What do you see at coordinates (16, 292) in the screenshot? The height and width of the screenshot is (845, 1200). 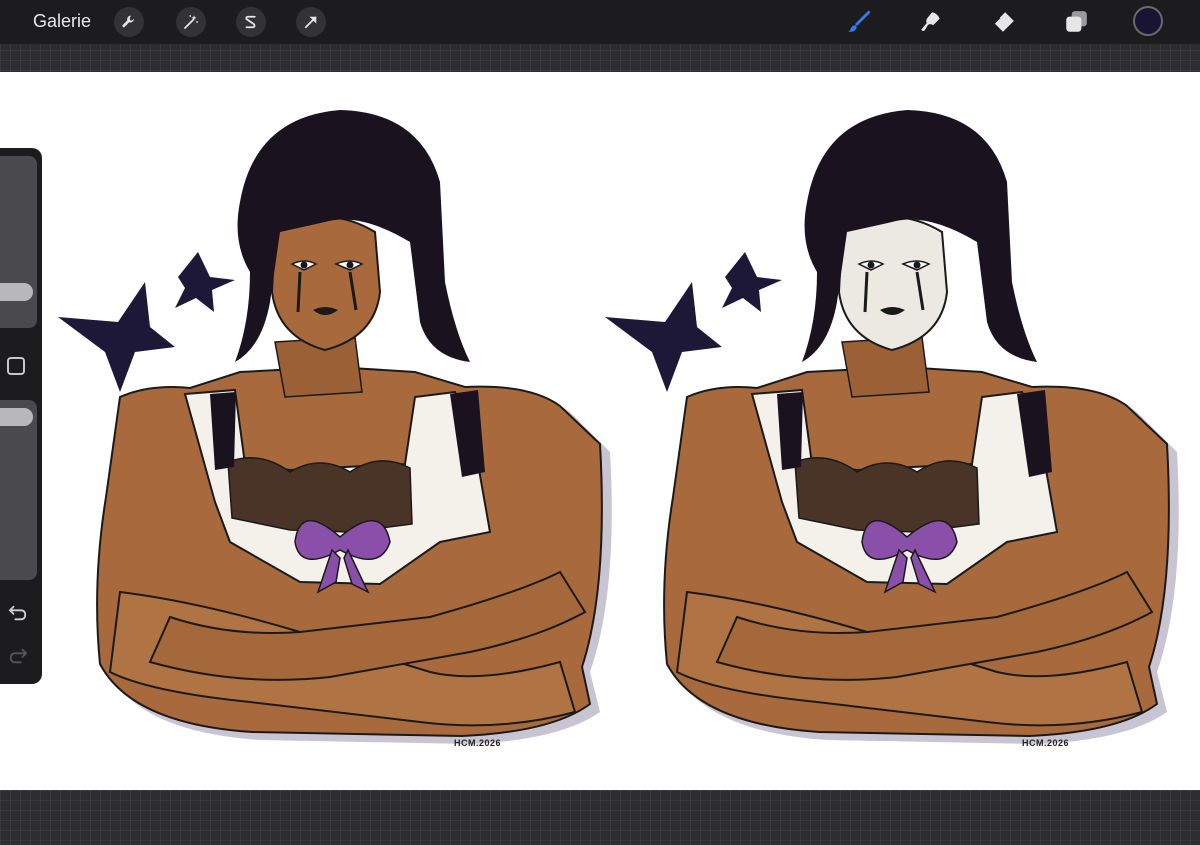 I see `brush-size-thumb` at bounding box center [16, 292].